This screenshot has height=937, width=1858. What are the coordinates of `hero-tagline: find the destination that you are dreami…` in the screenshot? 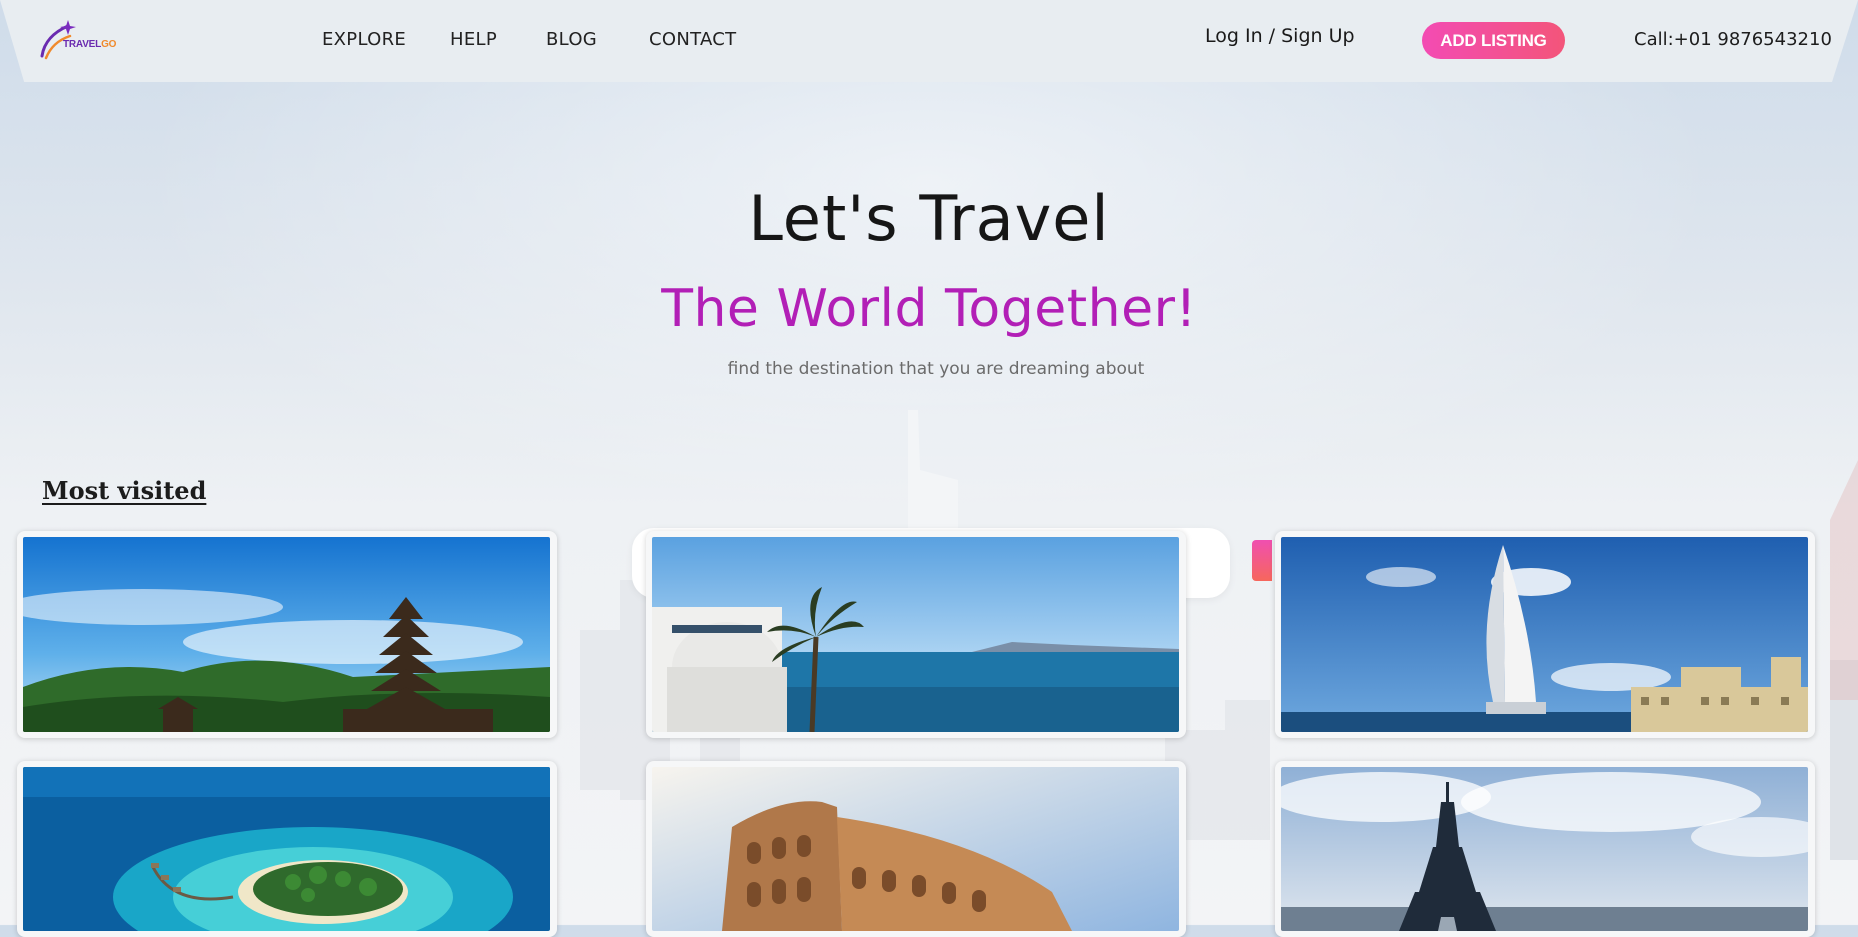 It's located at (936, 369).